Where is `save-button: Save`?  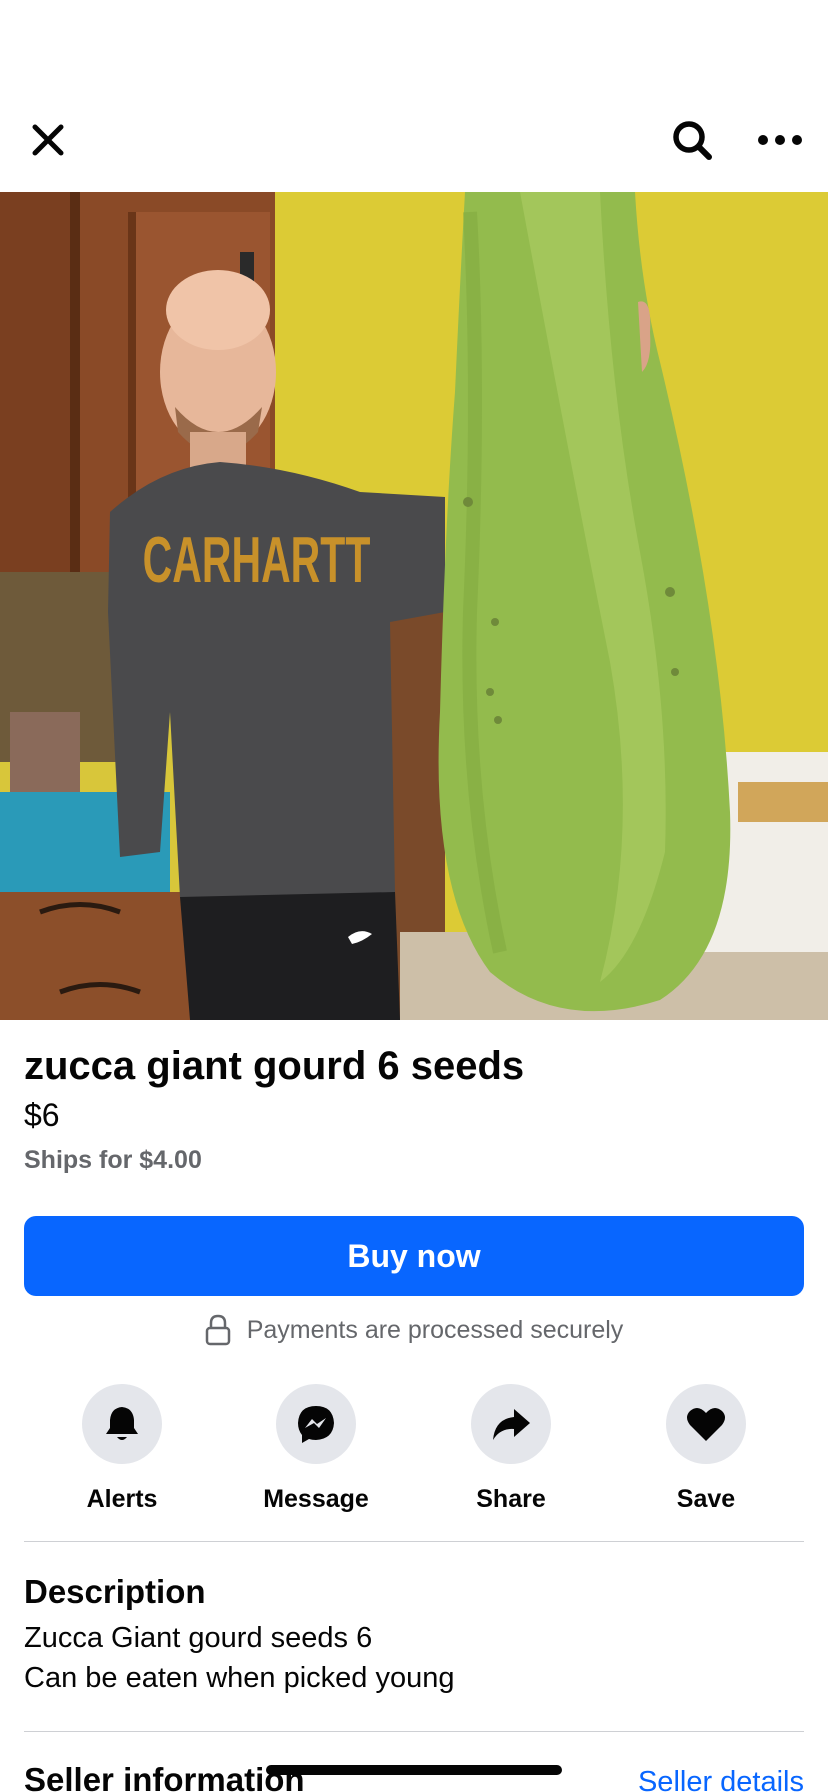 save-button: Save is located at coordinates (706, 1449).